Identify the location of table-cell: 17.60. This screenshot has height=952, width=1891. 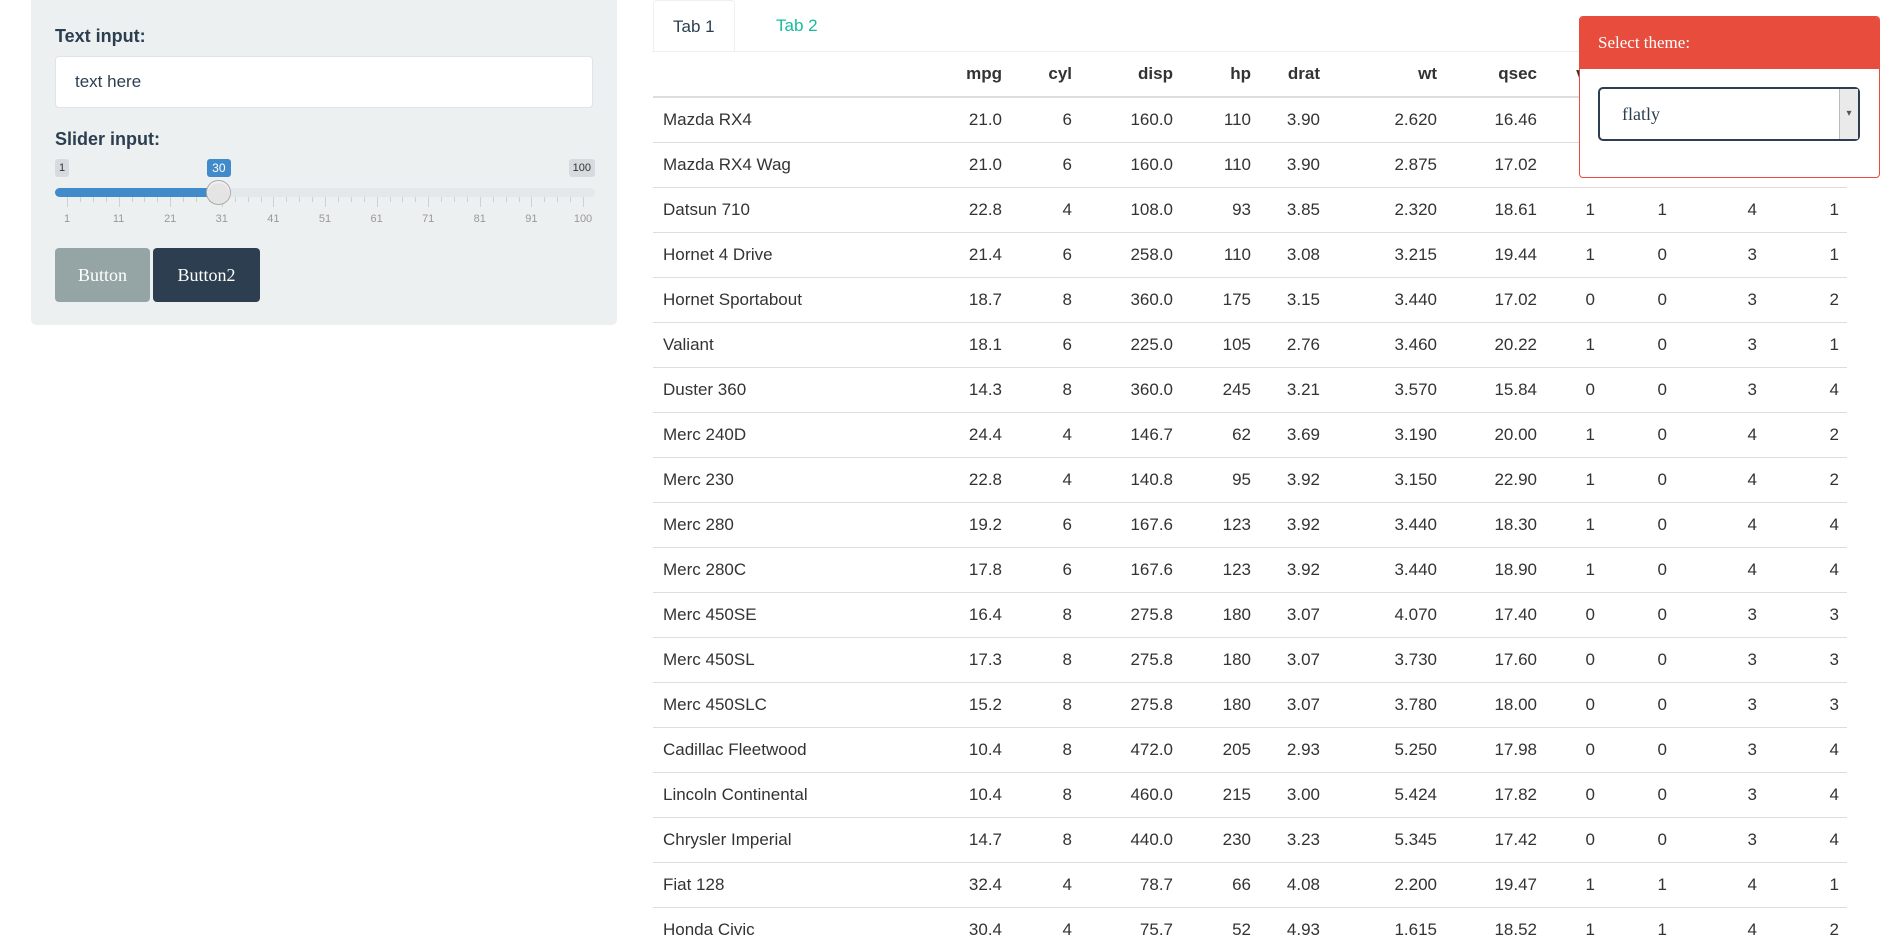
(1487, 660).